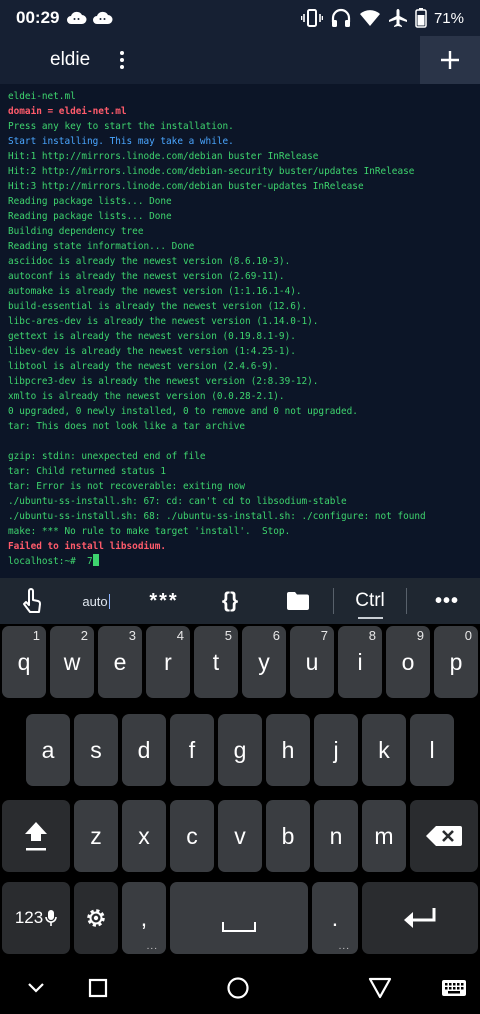 The height and width of the screenshot is (1014, 480). What do you see at coordinates (228, 635) in the screenshot?
I see `key-number-hint: 5` at bounding box center [228, 635].